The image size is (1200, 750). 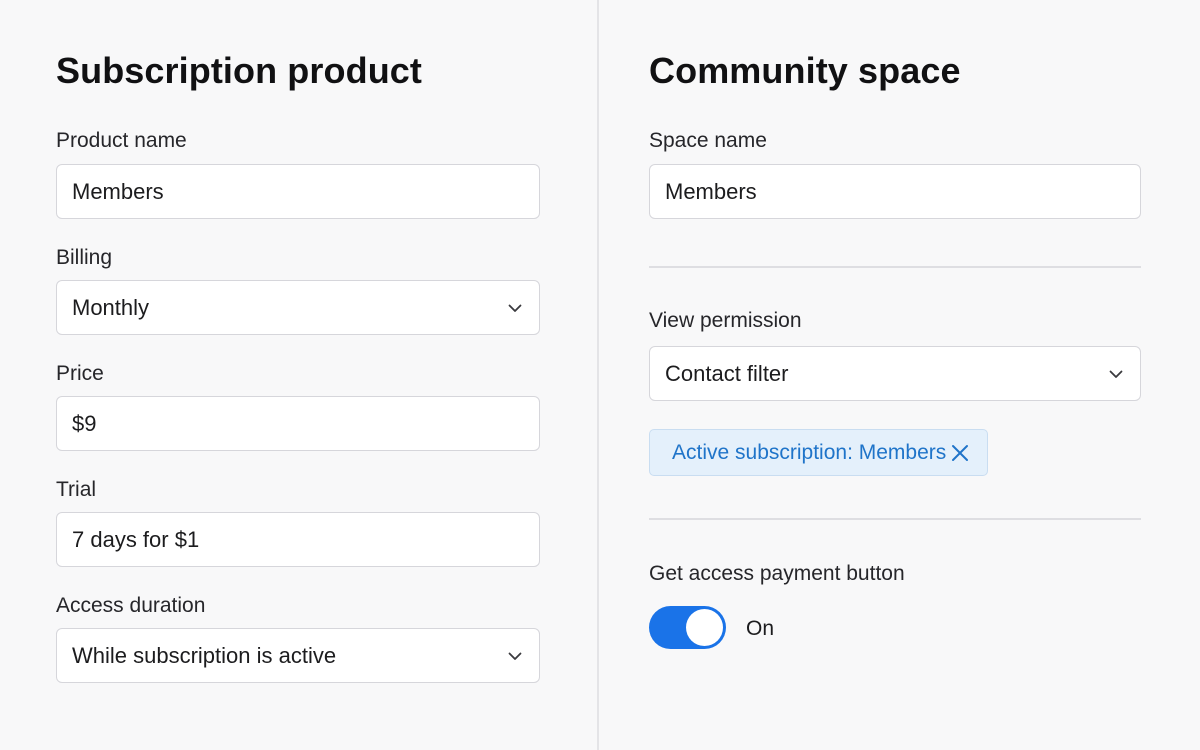 What do you see at coordinates (711, 191) in the screenshot?
I see `space-name-value: Members` at bounding box center [711, 191].